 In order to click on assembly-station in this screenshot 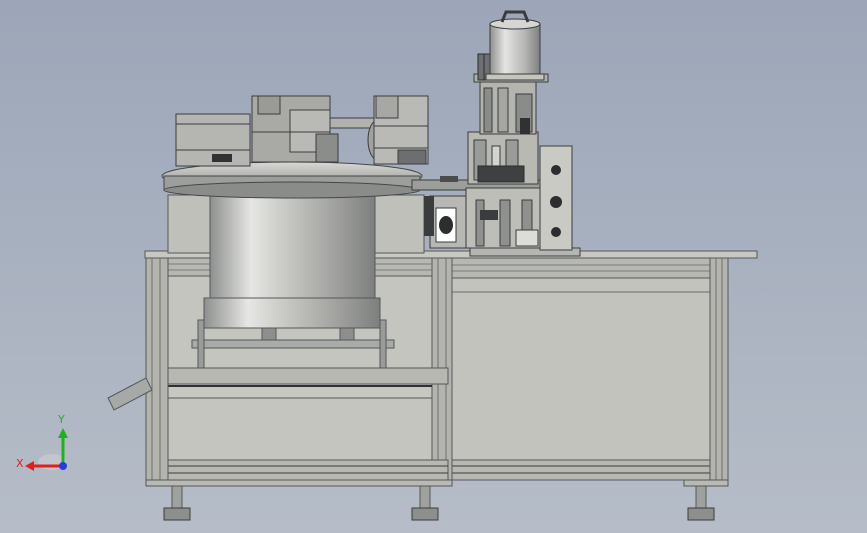, I will do `click(523, 133)`.